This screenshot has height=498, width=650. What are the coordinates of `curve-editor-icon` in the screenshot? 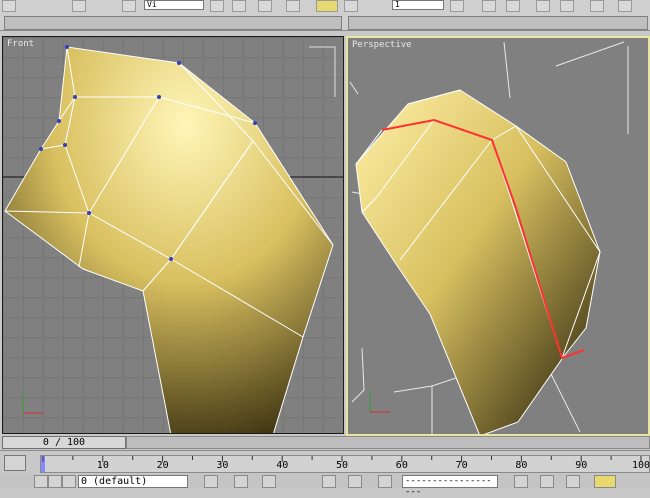 It's located at (567, 6).